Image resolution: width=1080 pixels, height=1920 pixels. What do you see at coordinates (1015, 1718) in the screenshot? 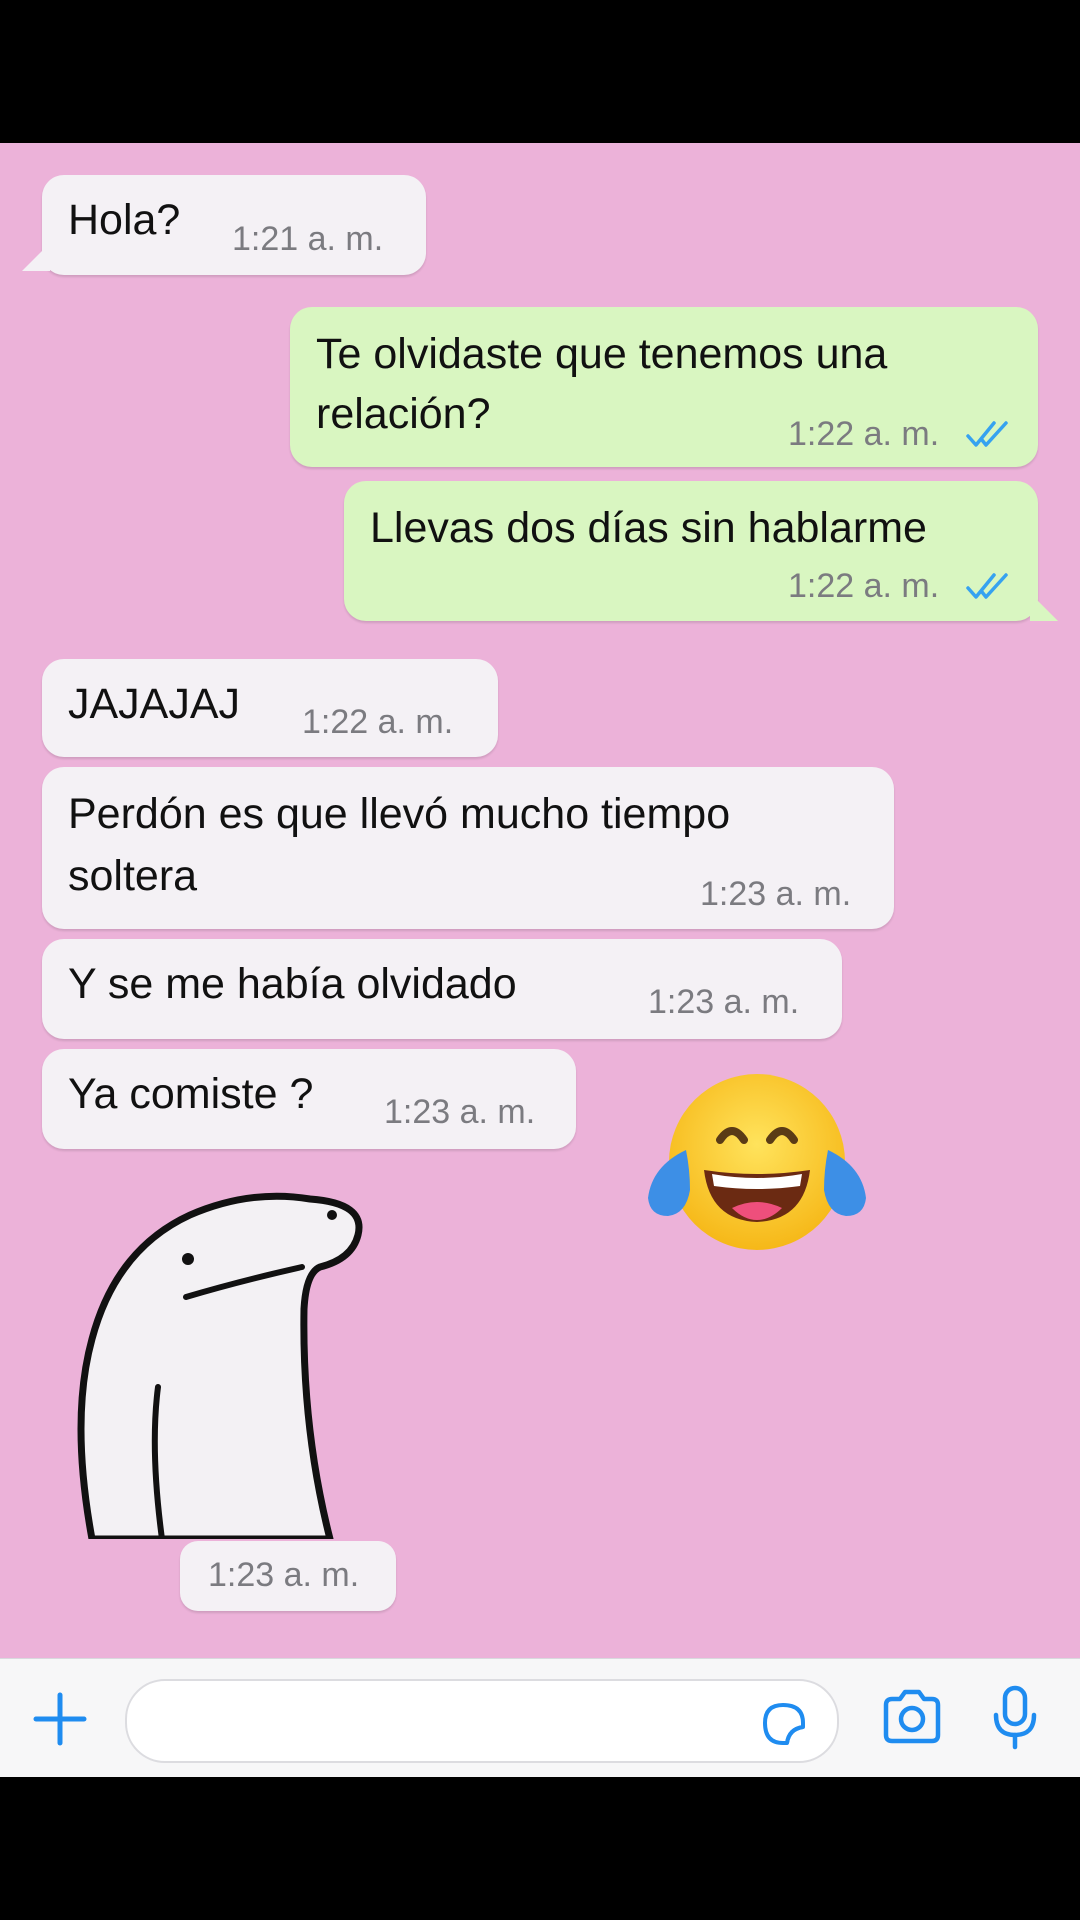
I see `microphone-icon` at bounding box center [1015, 1718].